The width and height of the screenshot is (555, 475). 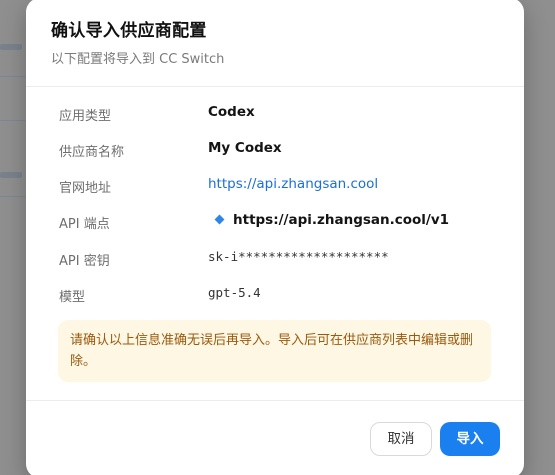 I want to click on api-key-label: API 密钥, so click(x=84, y=261).